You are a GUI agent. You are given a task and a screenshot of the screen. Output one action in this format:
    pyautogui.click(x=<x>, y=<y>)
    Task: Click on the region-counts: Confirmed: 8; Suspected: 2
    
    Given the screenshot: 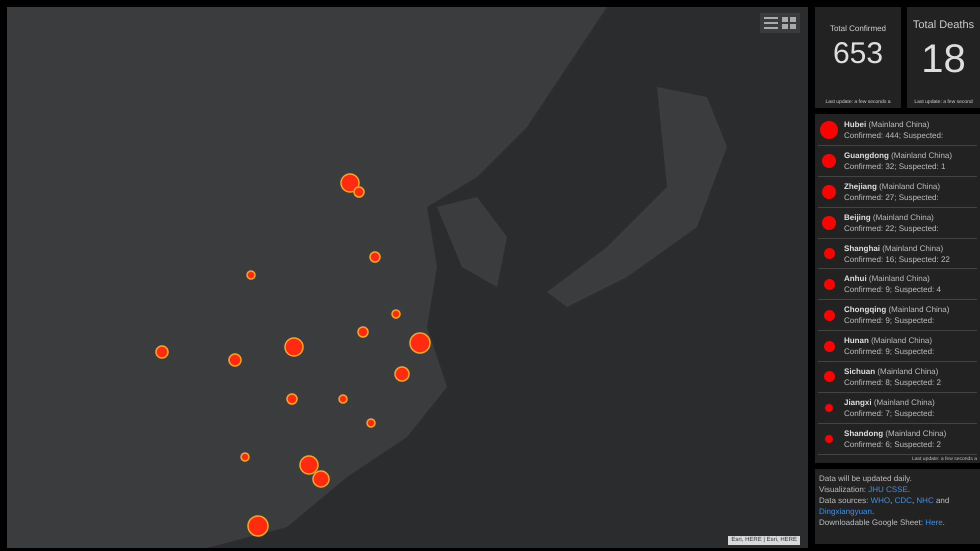 What is the action you would take?
    pyautogui.click(x=892, y=382)
    